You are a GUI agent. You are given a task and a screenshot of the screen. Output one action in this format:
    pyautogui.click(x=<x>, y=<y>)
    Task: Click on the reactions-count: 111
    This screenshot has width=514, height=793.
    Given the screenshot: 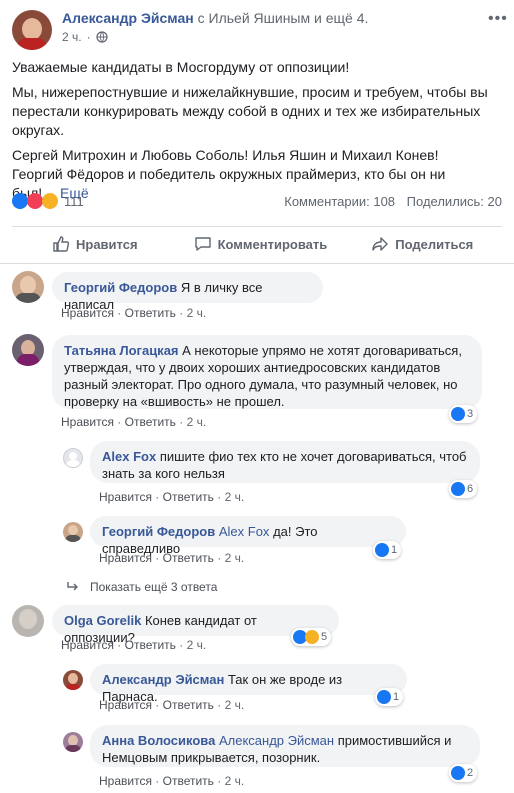 What is the action you would take?
    pyautogui.click(x=74, y=201)
    